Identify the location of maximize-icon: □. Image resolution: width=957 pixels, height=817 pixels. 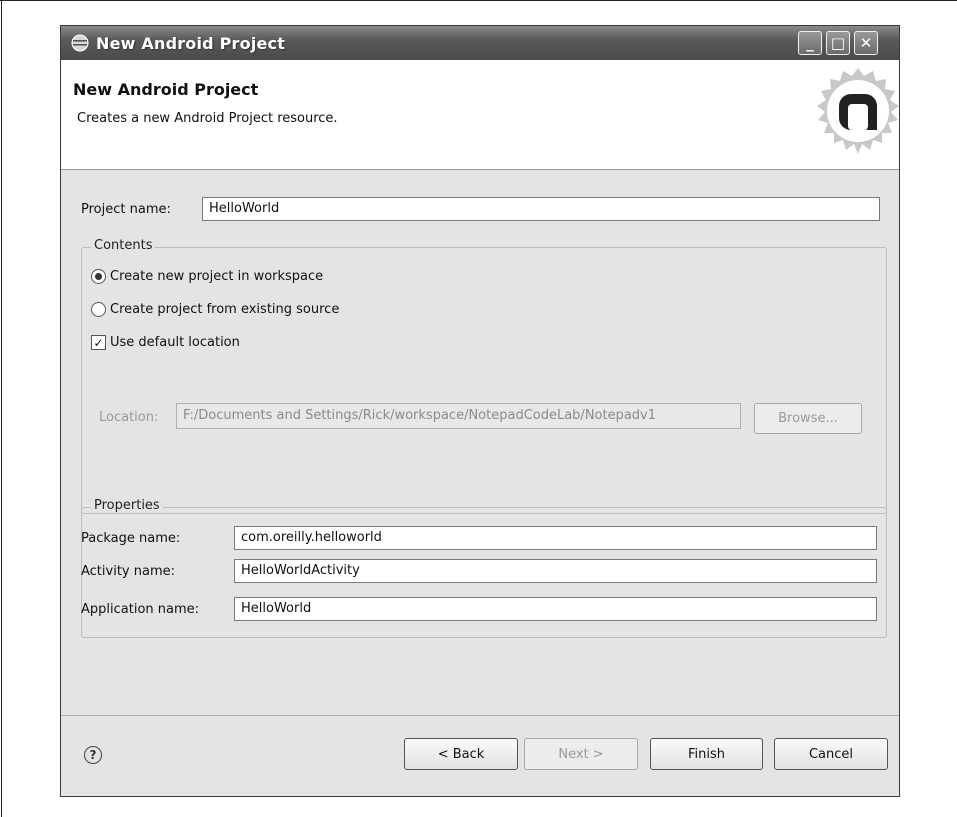
(838, 43).